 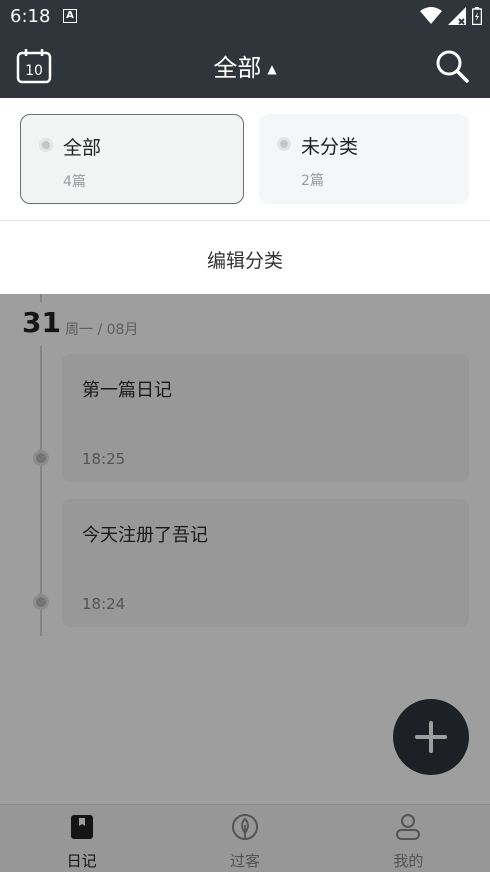 What do you see at coordinates (272, 69) in the screenshot?
I see `caret-up-icon: ▲` at bounding box center [272, 69].